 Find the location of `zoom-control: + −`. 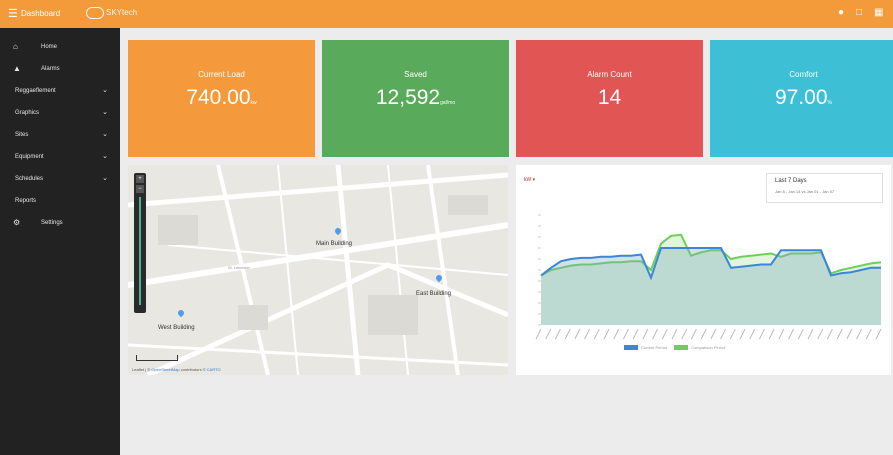

zoom-control: + − is located at coordinates (140, 243).